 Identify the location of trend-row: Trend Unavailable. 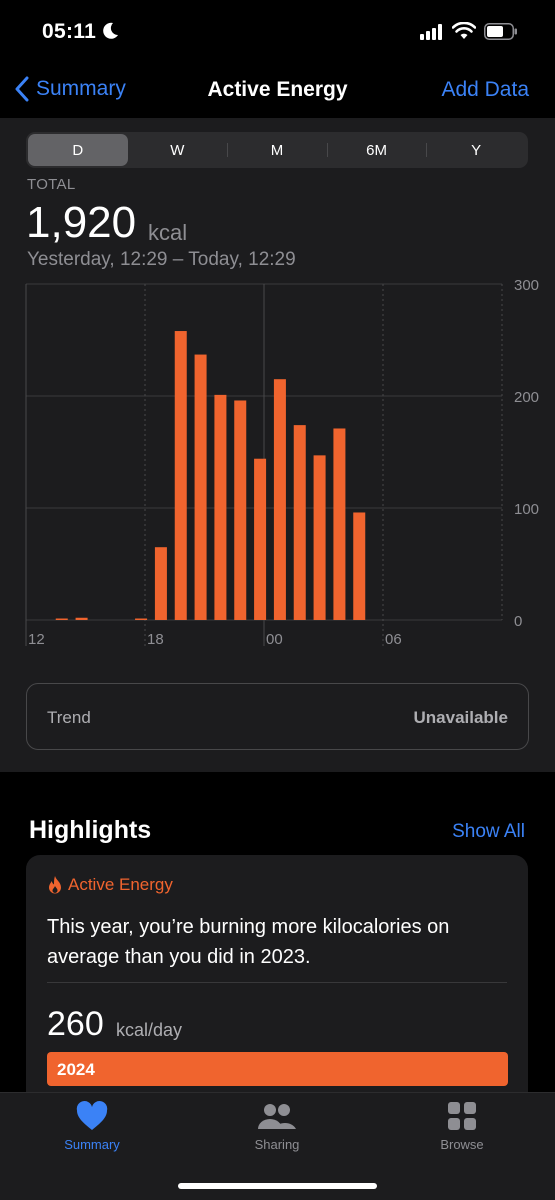
(277, 716).